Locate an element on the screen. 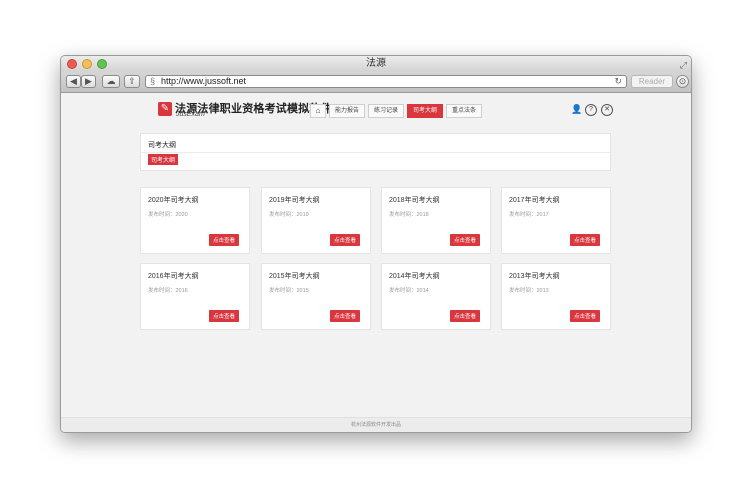 The height and width of the screenshot is (498, 750). back-icon: ◀ is located at coordinates (73, 81).